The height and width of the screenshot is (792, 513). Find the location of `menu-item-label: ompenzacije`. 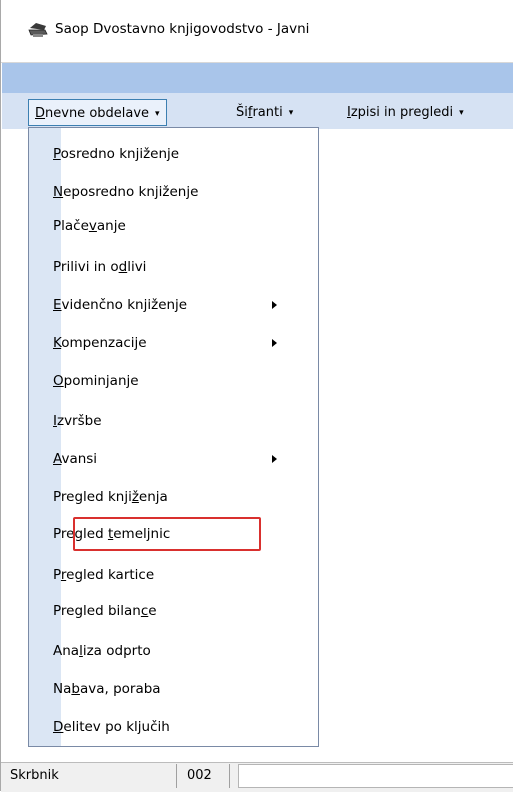

menu-item-label: ompenzacije is located at coordinates (104, 343).